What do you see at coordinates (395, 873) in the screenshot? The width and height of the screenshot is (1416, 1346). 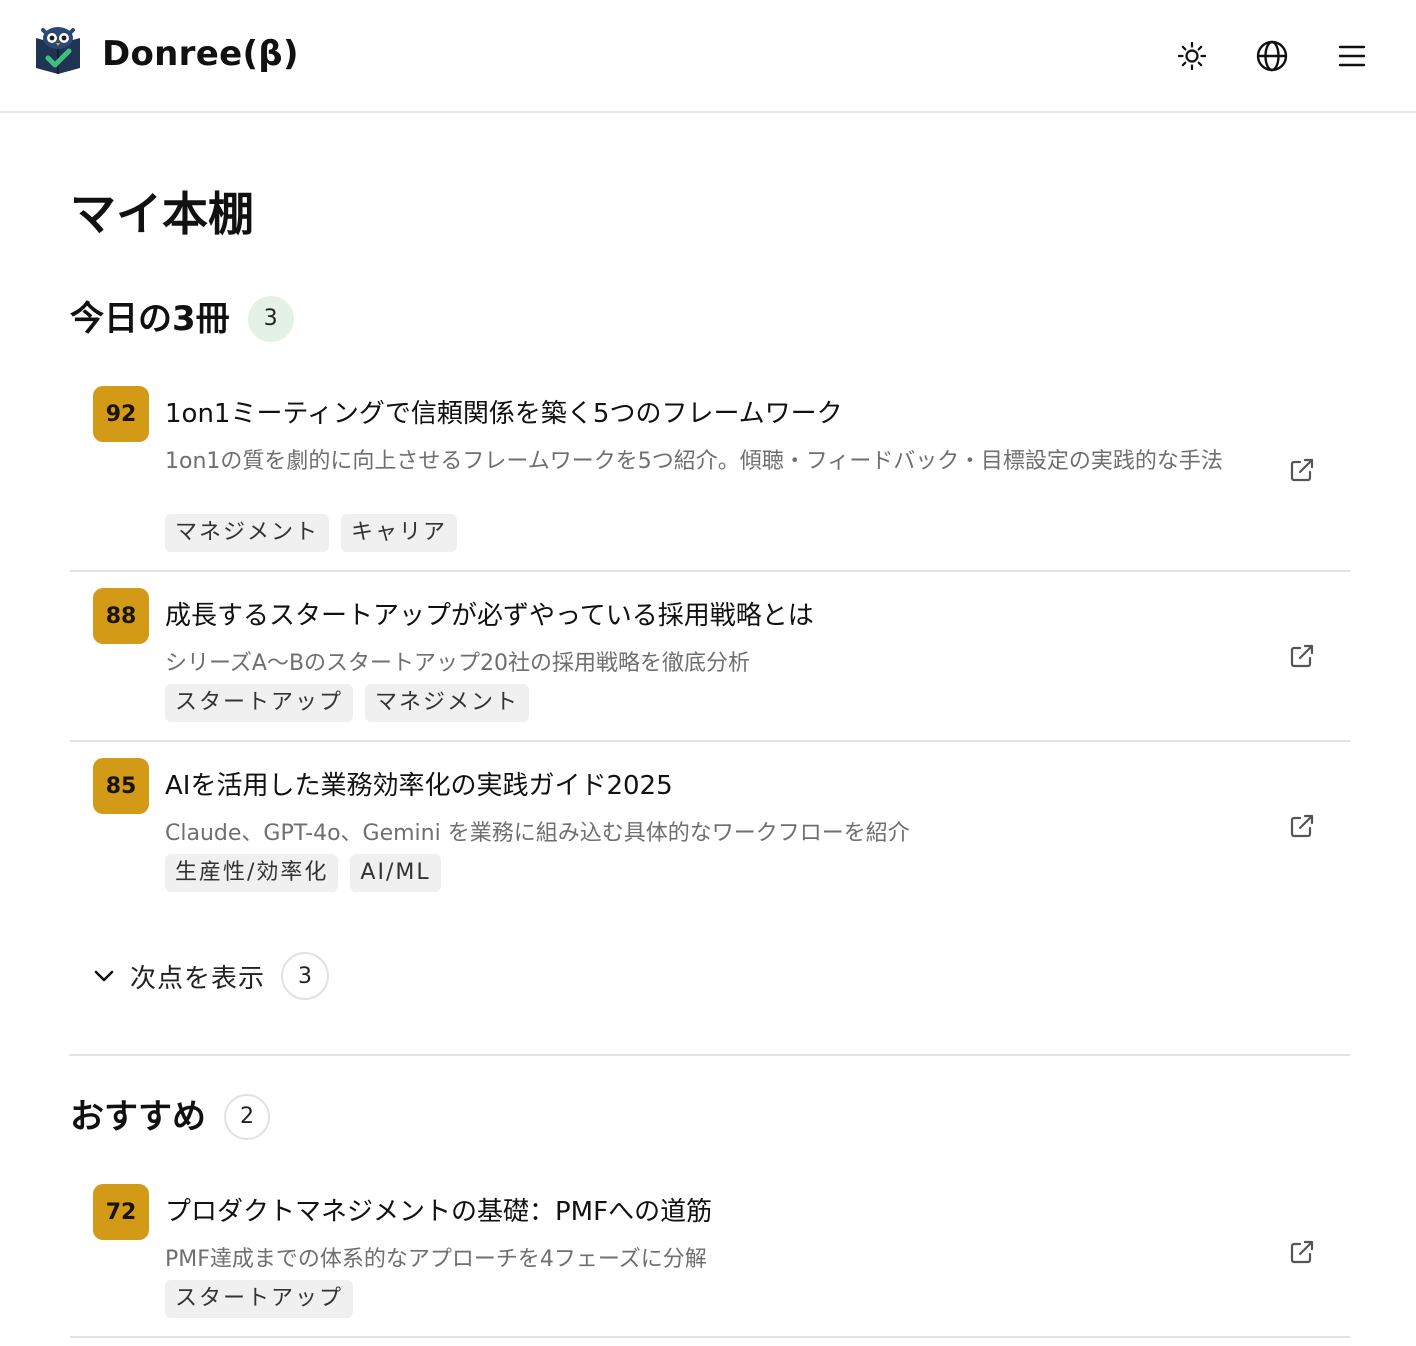 I see `tag: AI/ML` at bounding box center [395, 873].